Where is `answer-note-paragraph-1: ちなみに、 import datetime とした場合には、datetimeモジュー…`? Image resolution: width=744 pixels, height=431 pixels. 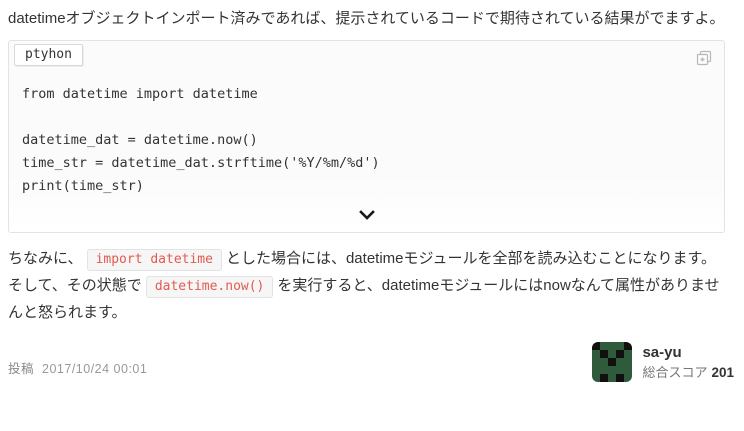 answer-note-paragraph-1: ちなみに、 import datetime とした場合には、datetimeモジュー… is located at coordinates (371, 259).